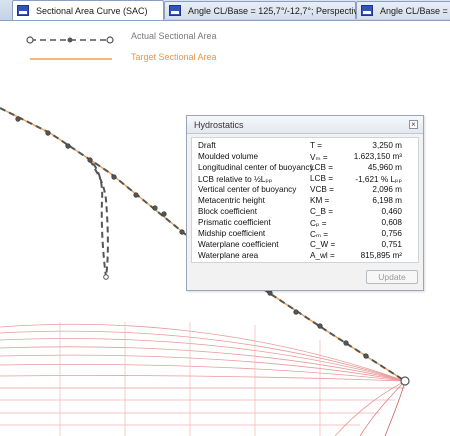  Describe the element at coordinates (378, 179) in the screenshot. I see `row-value: -1,621 % Lₚₚ` at that location.